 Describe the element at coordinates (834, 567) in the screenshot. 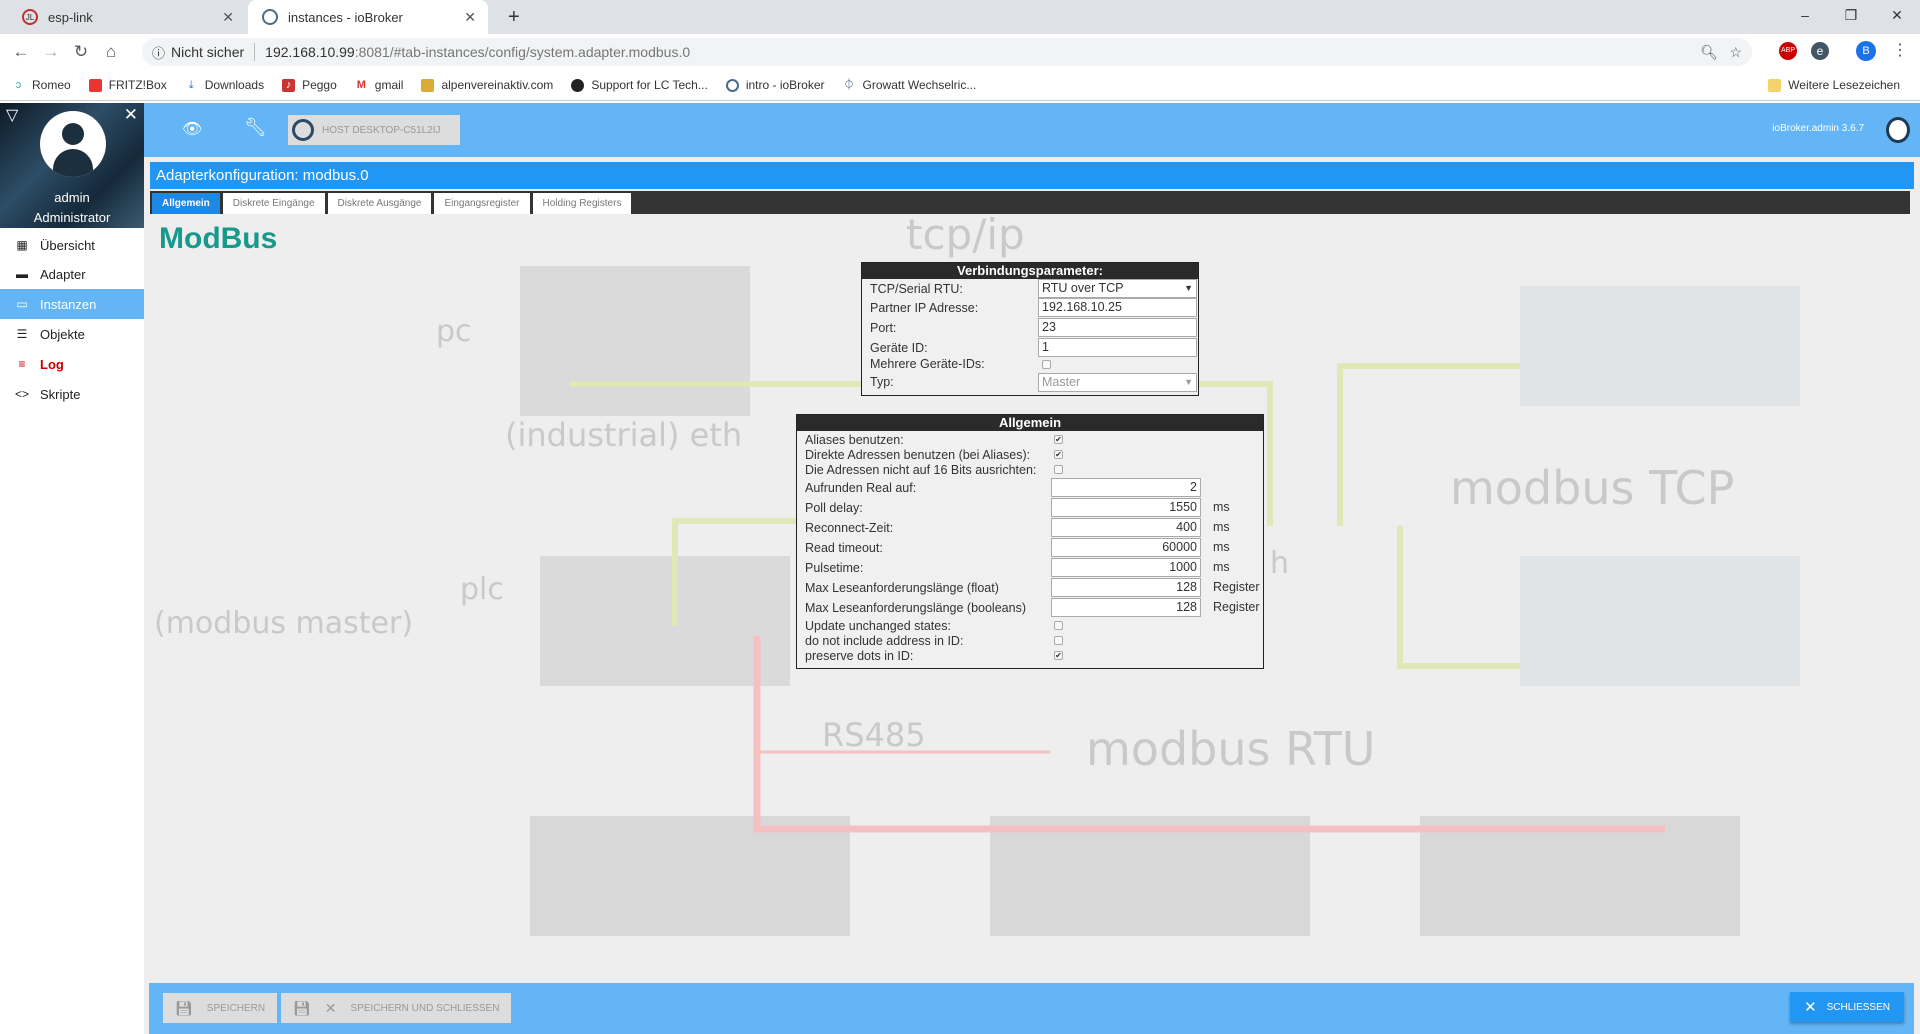

I see `field-label: Pulsetime:` at that location.